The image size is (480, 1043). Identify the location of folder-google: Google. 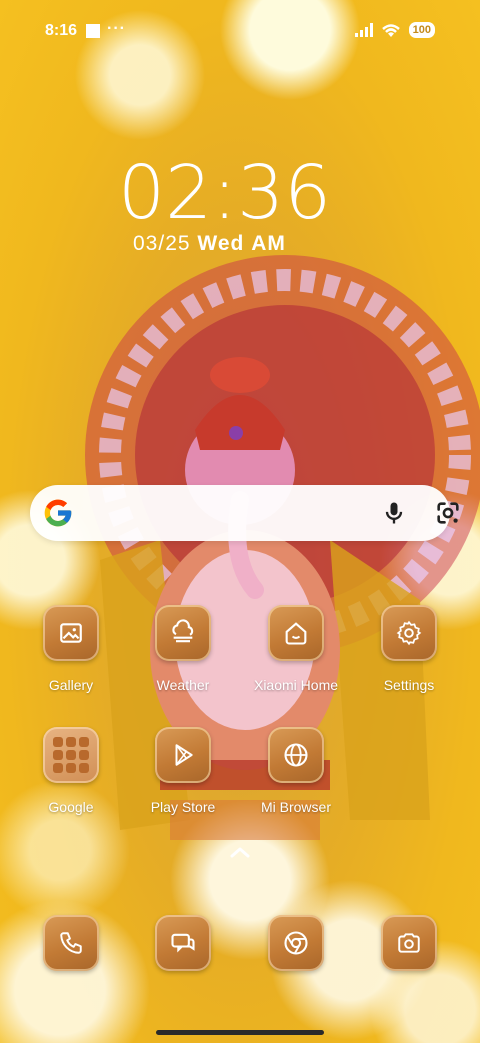
(71, 771).